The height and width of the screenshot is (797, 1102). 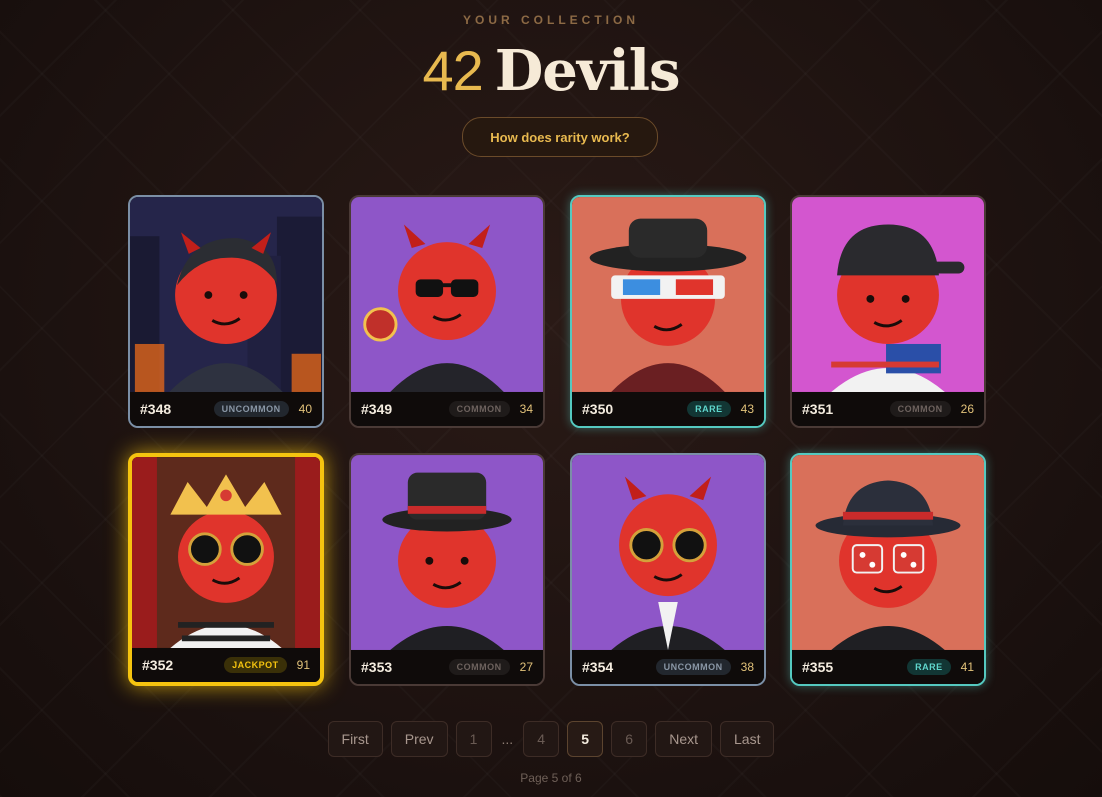 I want to click on card-info-bar: #350 RARE 43, so click(x=668, y=409).